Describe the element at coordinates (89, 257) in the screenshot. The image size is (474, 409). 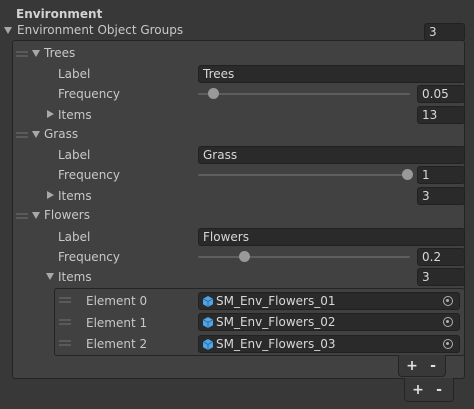
I see `flowers-frequency-label: Frequency` at that location.